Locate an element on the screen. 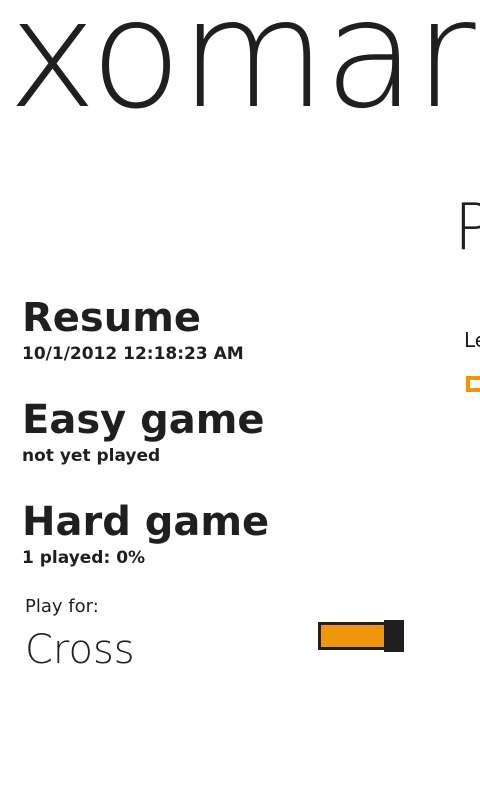 Image resolution: width=480 pixels, height=800 pixels. play-for-toggle-switch is located at coordinates (361, 636).